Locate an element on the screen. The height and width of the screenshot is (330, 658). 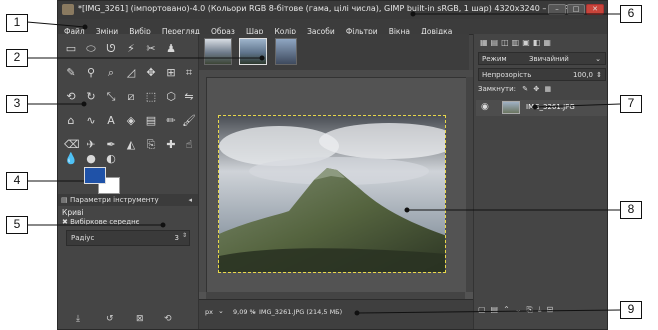
callout-3: 3 is located at coordinates (17, 104).